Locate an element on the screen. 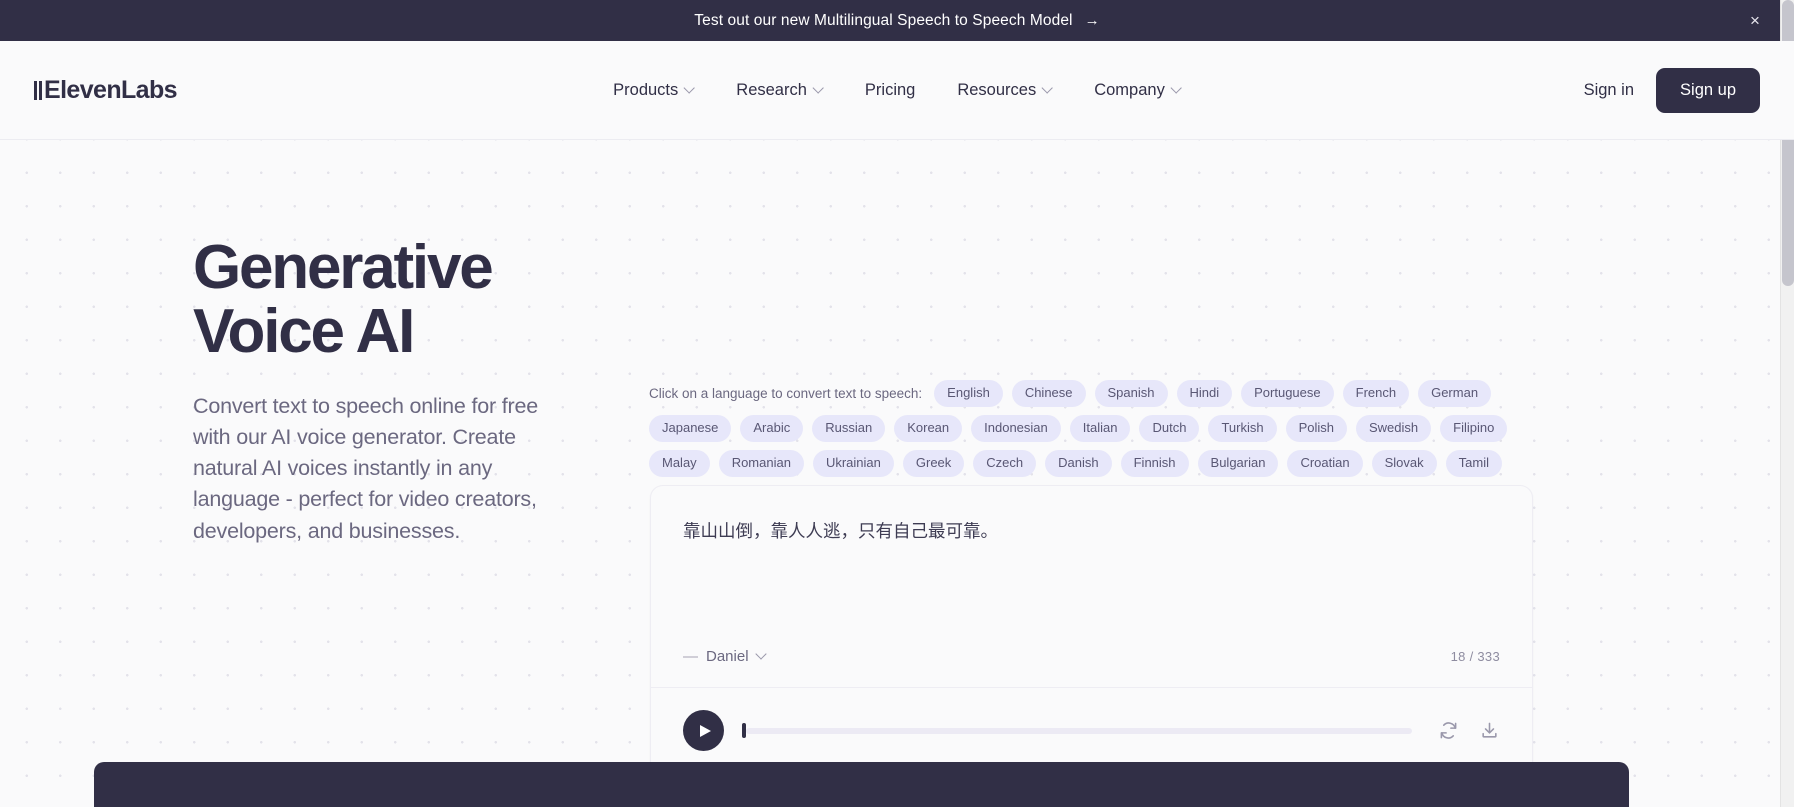 The height and width of the screenshot is (807, 1794). cta-panel: Get Started Free → is located at coordinates (861, 784).